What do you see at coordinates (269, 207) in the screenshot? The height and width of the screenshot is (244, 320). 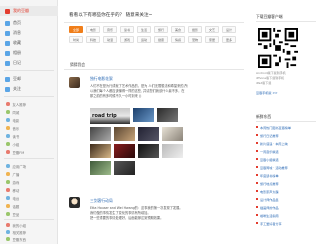 I see `news-link: 插画师的作品` at bounding box center [269, 207].